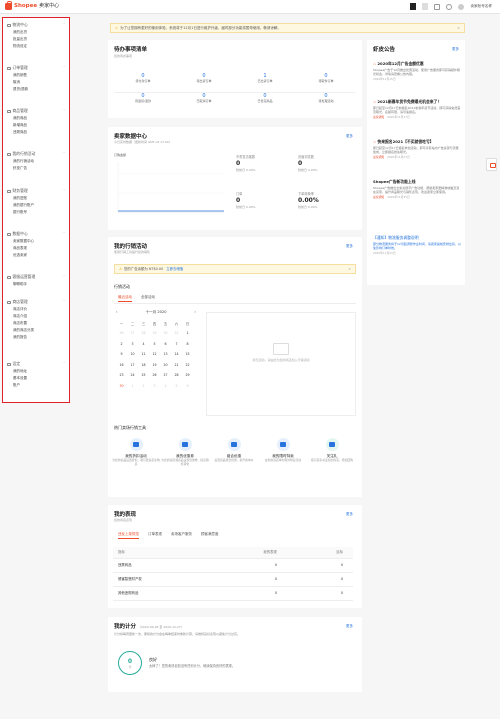 This screenshot has width=500, height=719. What do you see at coordinates (437, 6) in the screenshot?
I see `grid-icon` at bounding box center [437, 6].